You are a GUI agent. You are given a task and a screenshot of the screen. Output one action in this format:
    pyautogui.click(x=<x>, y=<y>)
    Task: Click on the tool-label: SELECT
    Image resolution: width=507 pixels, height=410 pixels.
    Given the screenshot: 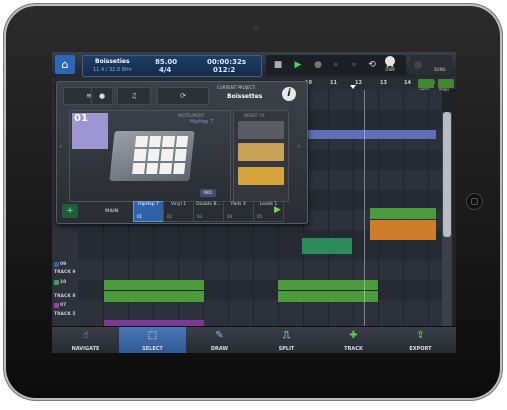 What is the action you would take?
    pyautogui.click(x=152, y=349)
    